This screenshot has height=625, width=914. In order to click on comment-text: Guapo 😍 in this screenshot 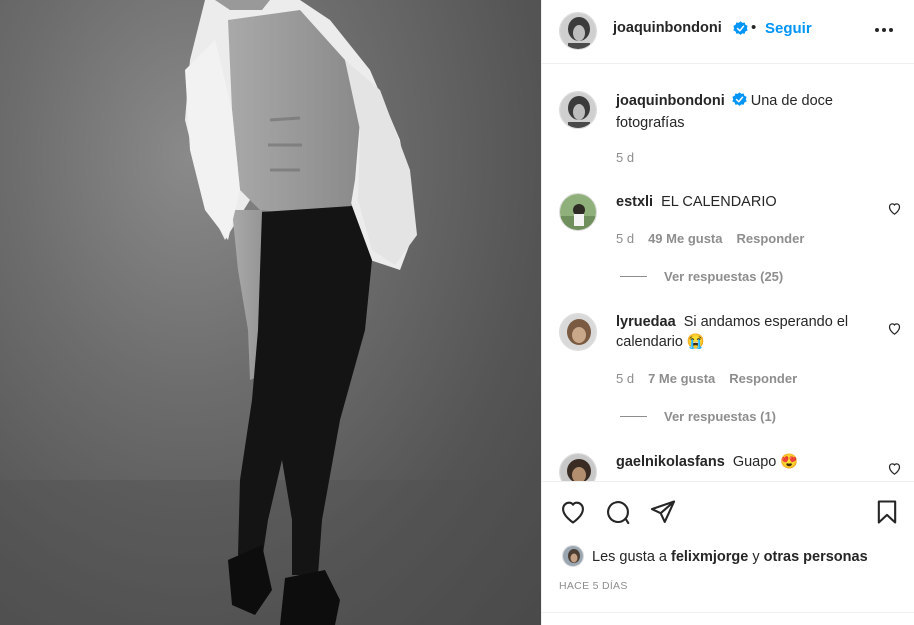, I will do `click(765, 462)`.